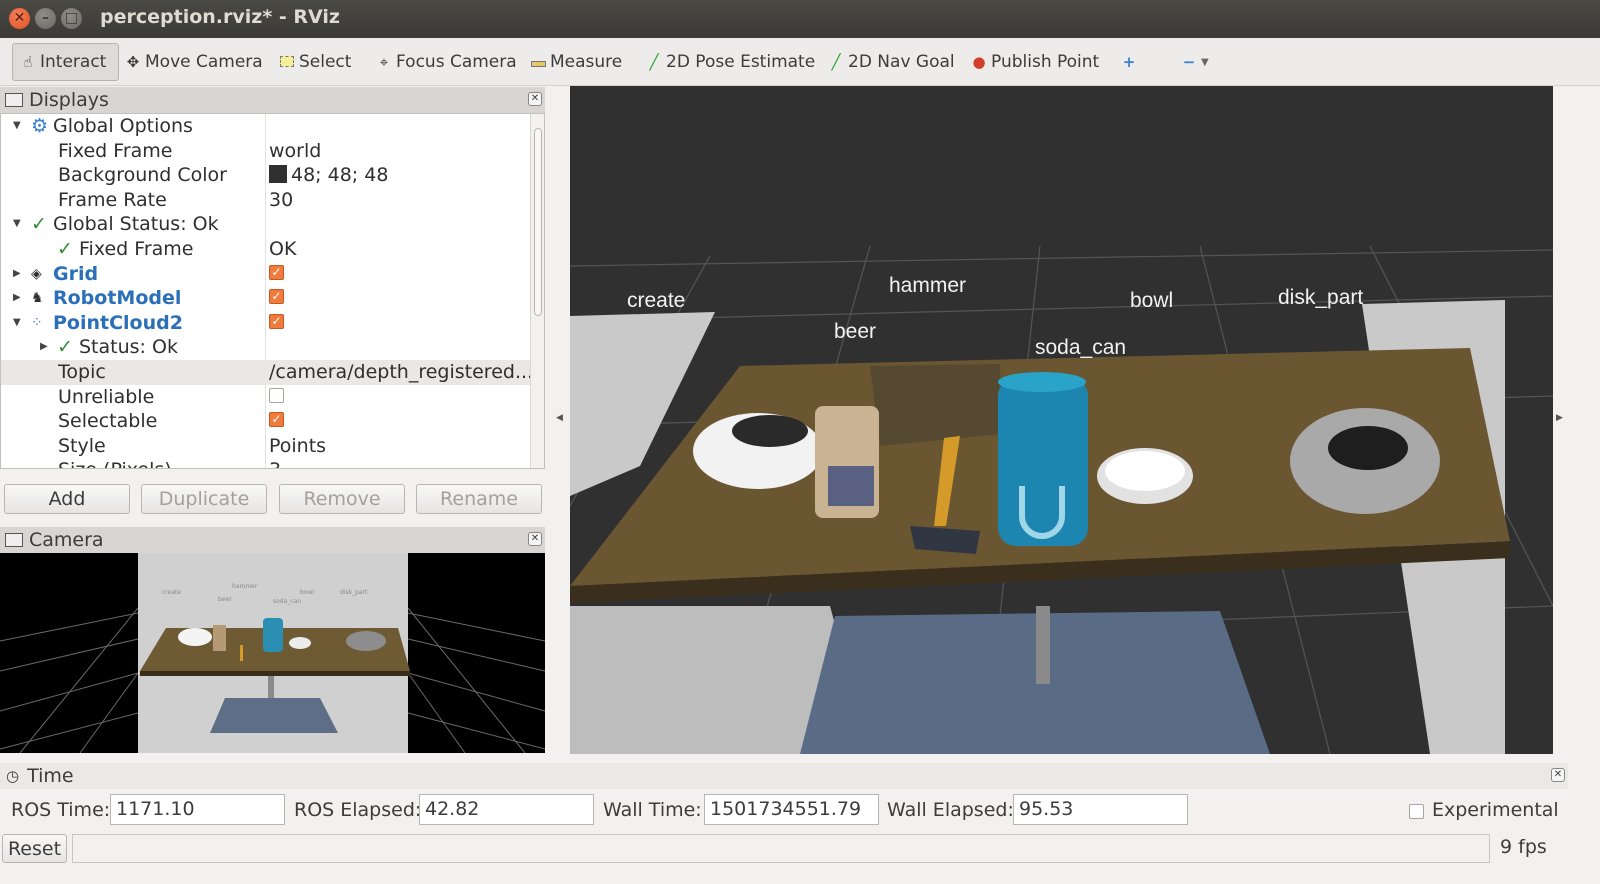  What do you see at coordinates (204, 499) in the screenshot?
I see `duplicate-display-button: Duplicate` at bounding box center [204, 499].